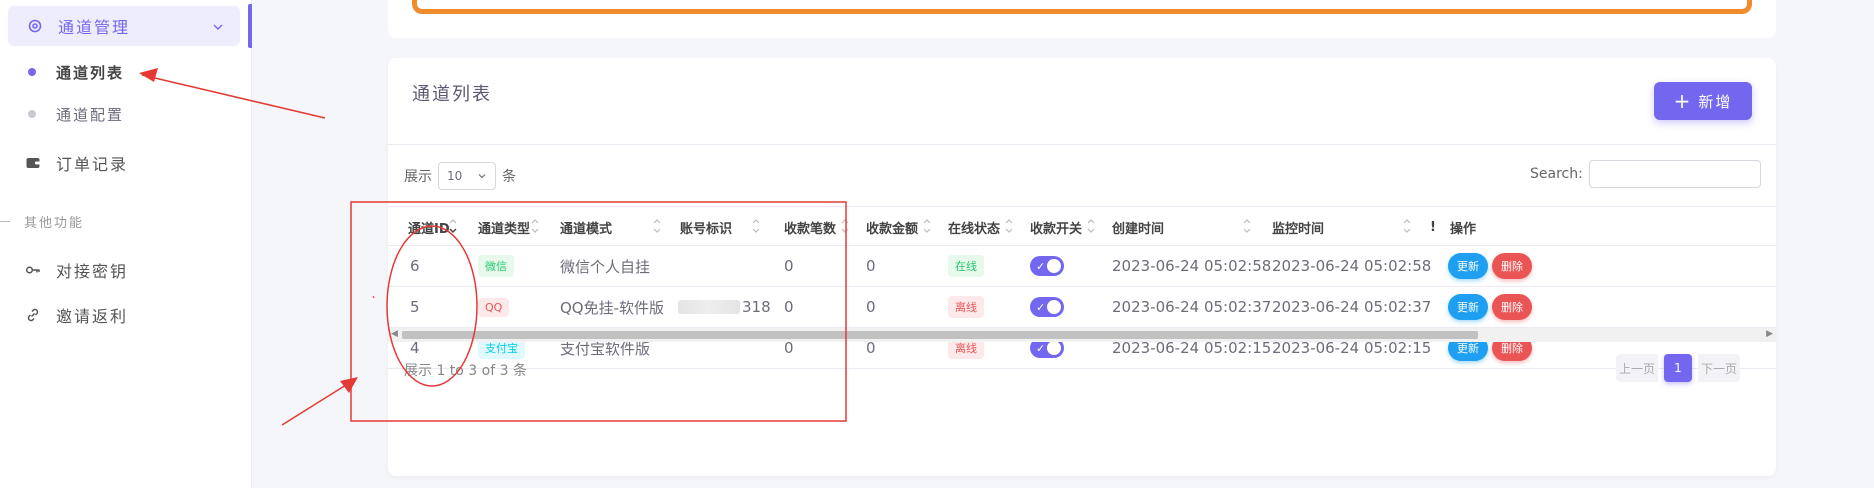 The width and height of the screenshot is (1874, 488). What do you see at coordinates (612, 307) in the screenshot?
I see `cell-mode: QQ免挂-软件版` at bounding box center [612, 307].